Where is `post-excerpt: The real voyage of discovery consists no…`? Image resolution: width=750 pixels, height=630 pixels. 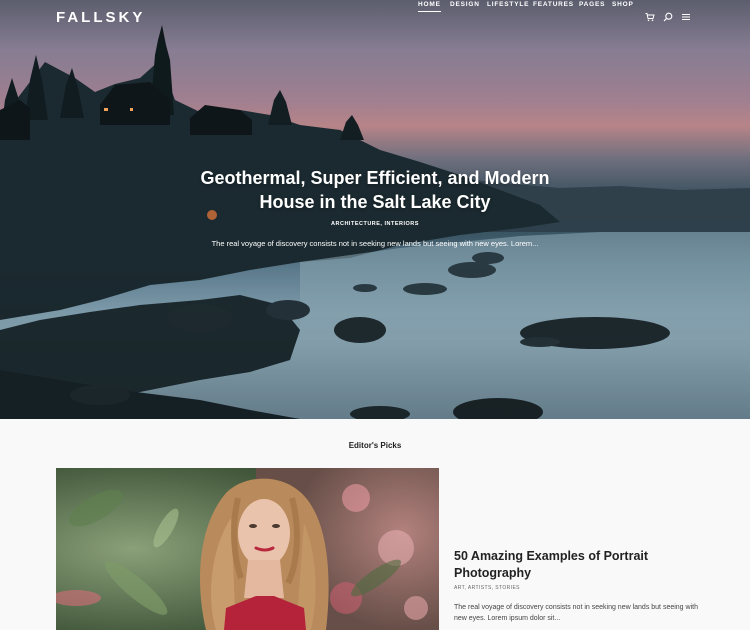 post-excerpt: The real voyage of discovery consists no… is located at coordinates (576, 613).